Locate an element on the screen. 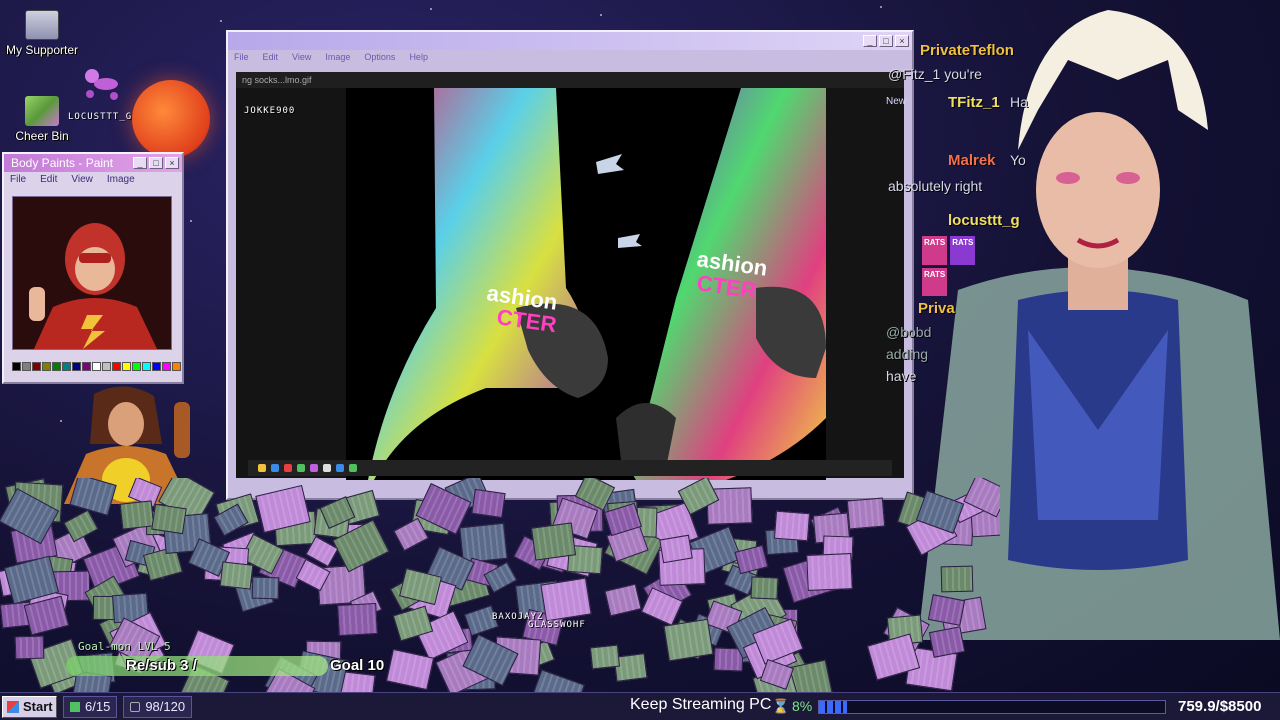 Image resolution: width=1280 pixels, height=720 pixels. chat-user-malrek: Malrek is located at coordinates (972, 160).